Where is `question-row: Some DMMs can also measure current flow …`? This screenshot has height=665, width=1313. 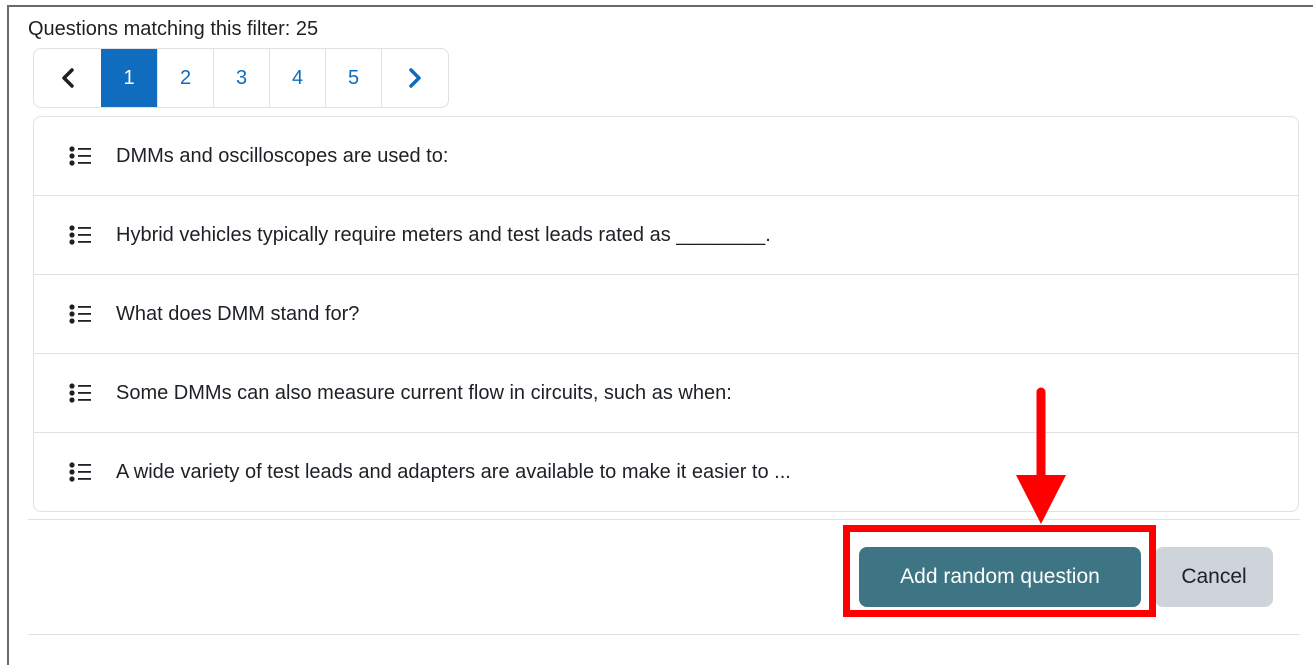
question-row: Some DMMs can also measure current flow … is located at coordinates (666, 392).